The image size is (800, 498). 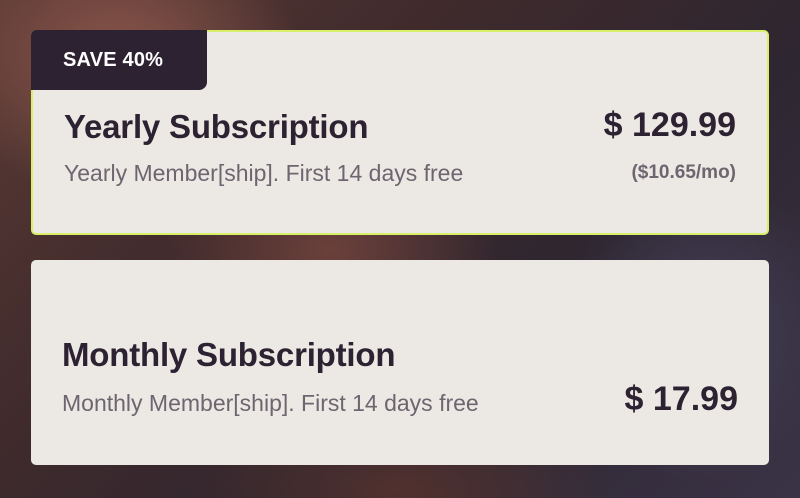 What do you see at coordinates (229, 354) in the screenshot?
I see `plan-title: Monthly Subscription` at bounding box center [229, 354].